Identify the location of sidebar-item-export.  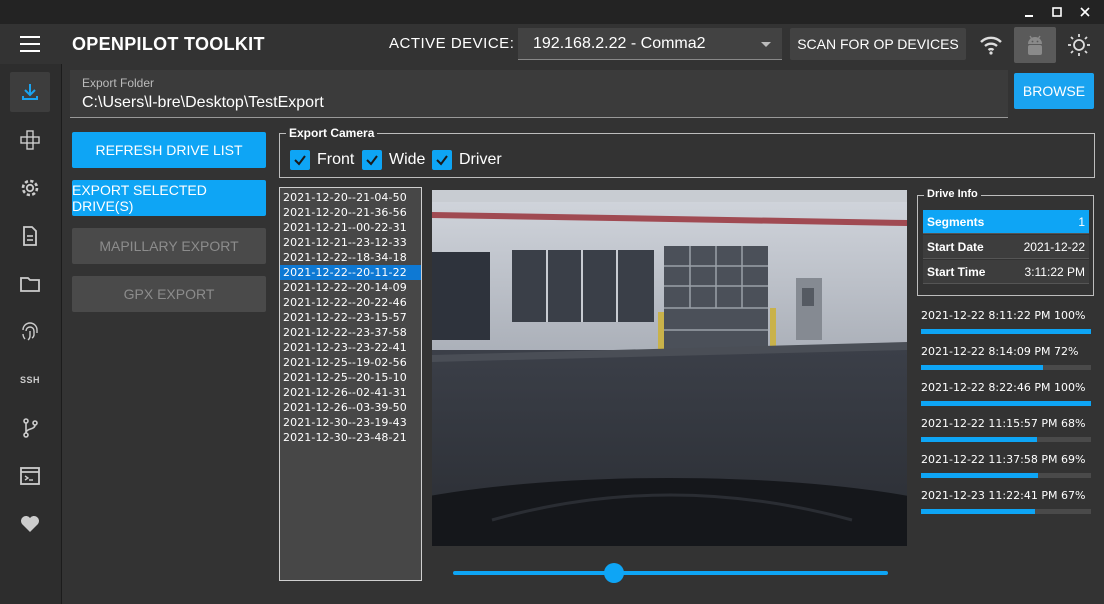
(30, 92).